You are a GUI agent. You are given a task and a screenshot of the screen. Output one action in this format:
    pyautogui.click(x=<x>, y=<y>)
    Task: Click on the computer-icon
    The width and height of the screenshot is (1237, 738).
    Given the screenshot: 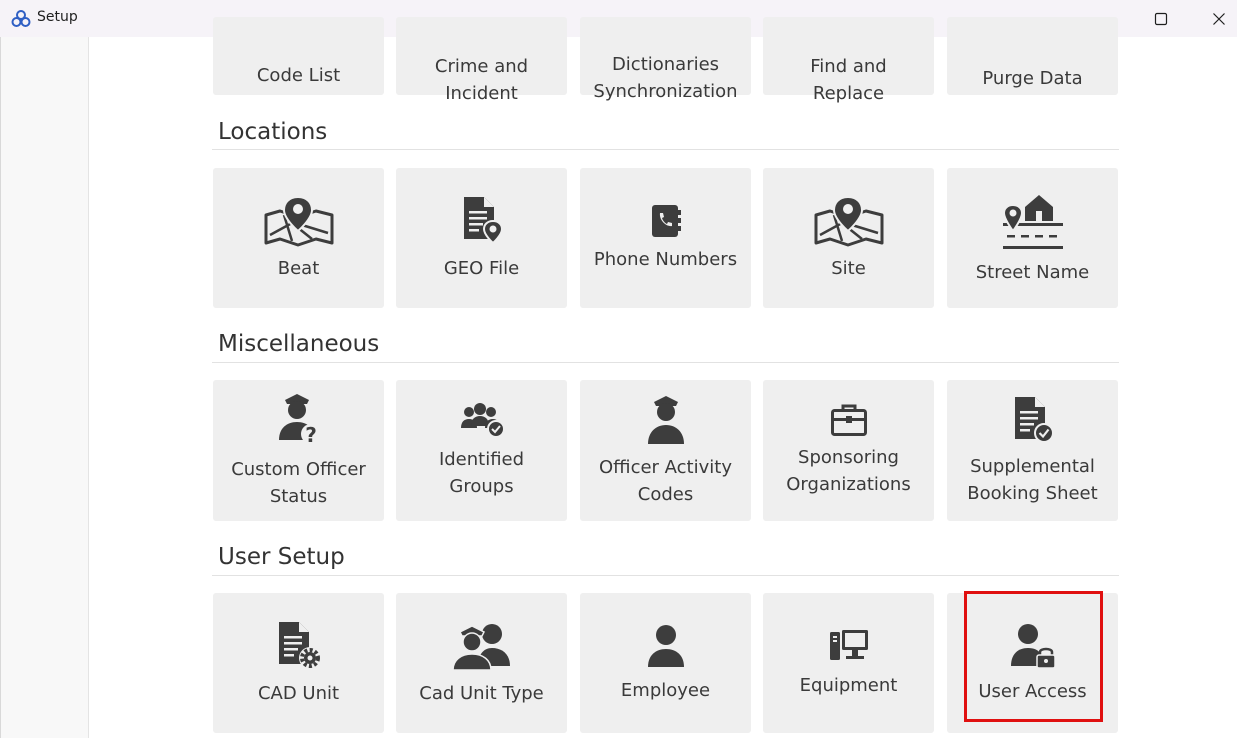 What is the action you would take?
    pyautogui.click(x=849, y=646)
    